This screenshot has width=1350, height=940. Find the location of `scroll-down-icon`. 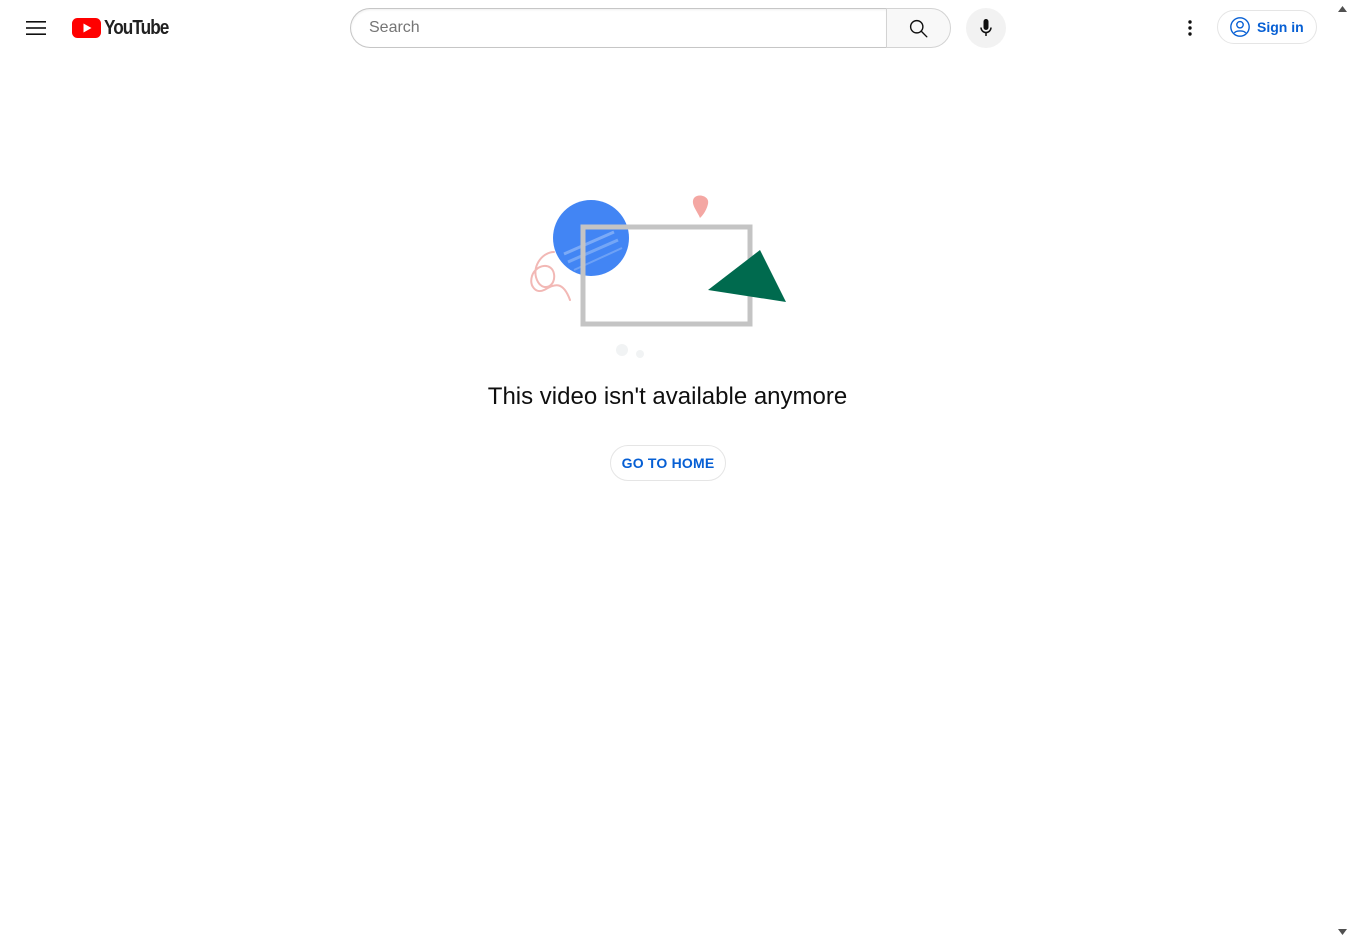

scroll-down-icon is located at coordinates (1342, 931).